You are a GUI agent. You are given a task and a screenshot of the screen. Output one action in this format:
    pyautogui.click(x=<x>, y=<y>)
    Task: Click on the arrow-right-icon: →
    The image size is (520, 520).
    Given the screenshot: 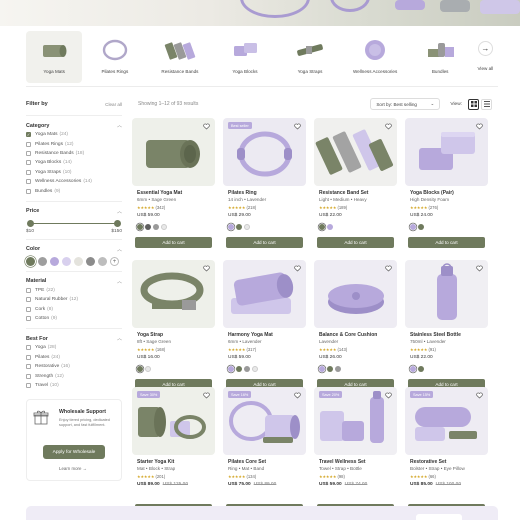 What is the action you would take?
    pyautogui.click(x=485, y=48)
    